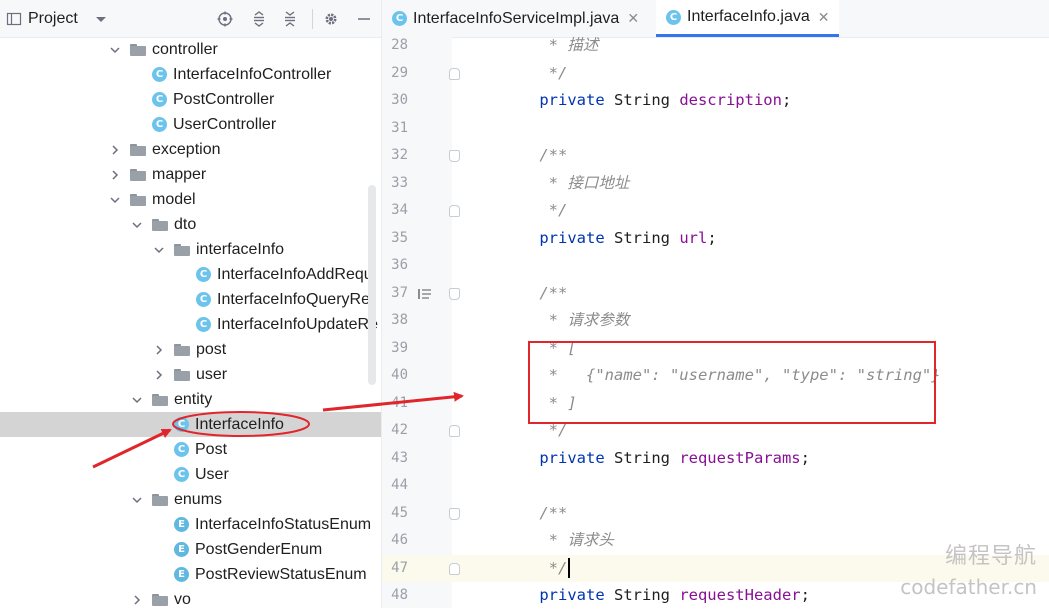  Describe the element at coordinates (566, 321) in the screenshot. I see `code-text: * 请求参数` at that location.